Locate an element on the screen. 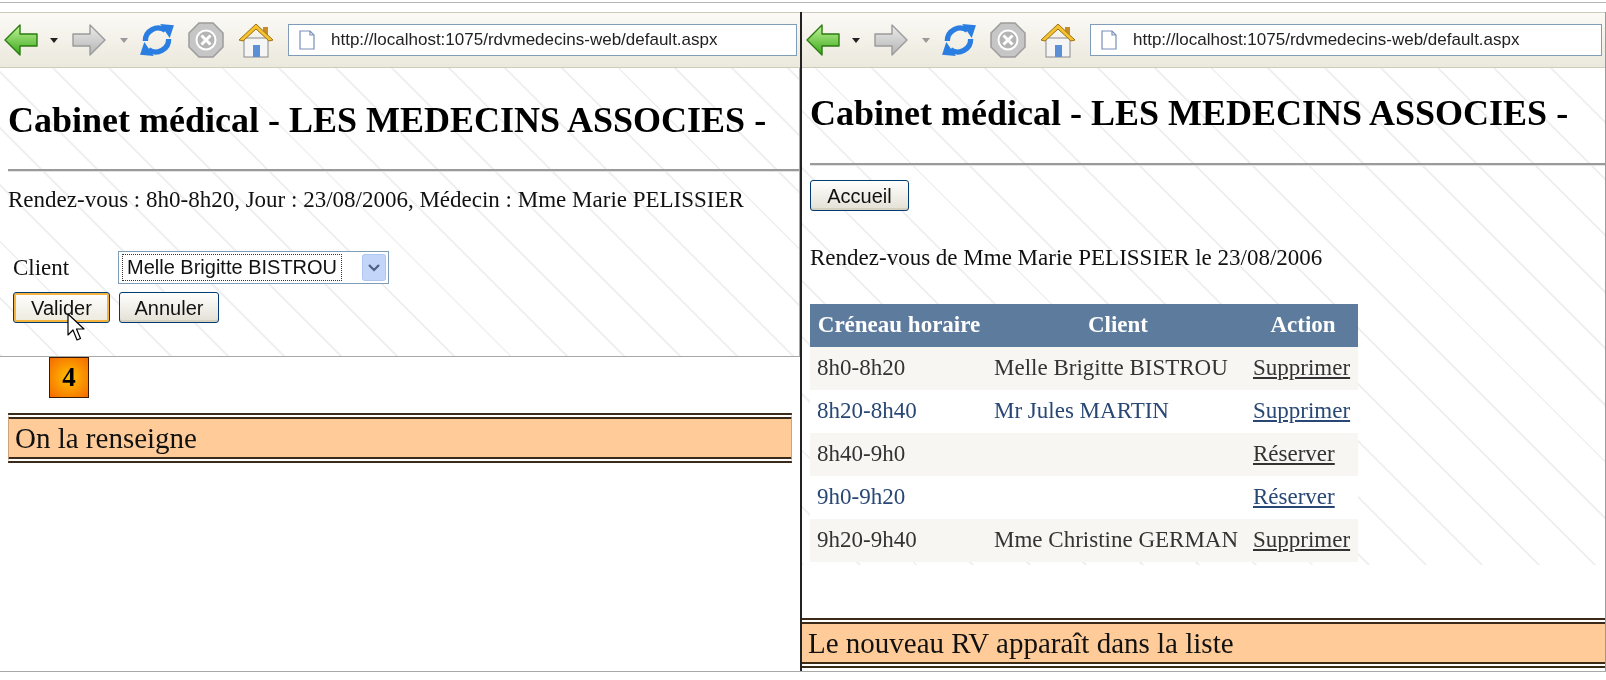 The width and height of the screenshot is (1606, 680). cancel-button: Annuler is located at coordinates (169, 307).